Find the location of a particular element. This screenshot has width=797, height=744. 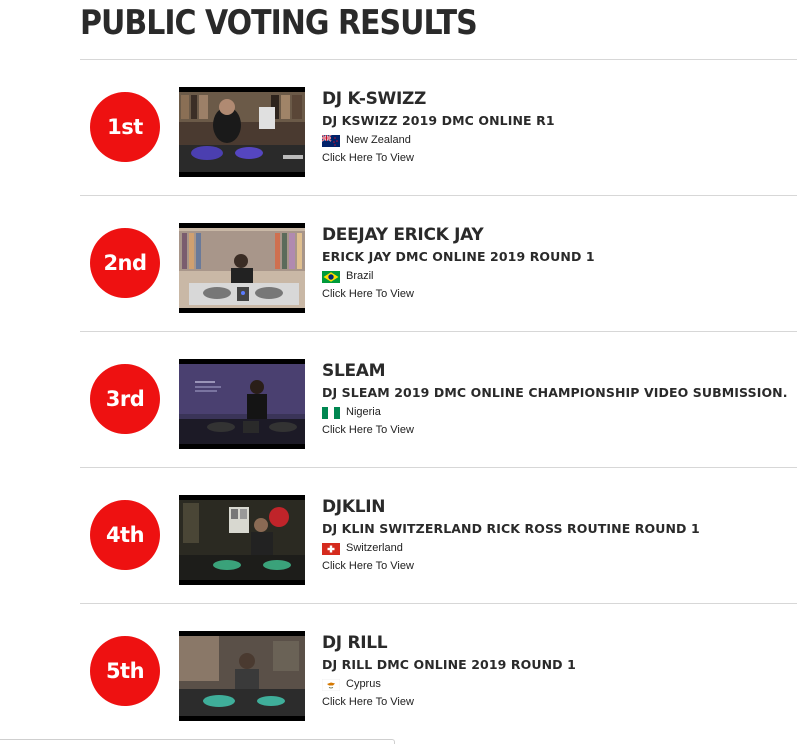

video-title: DJ KSWIZZ 2019 DMC ONLINE R1 is located at coordinates (438, 120).